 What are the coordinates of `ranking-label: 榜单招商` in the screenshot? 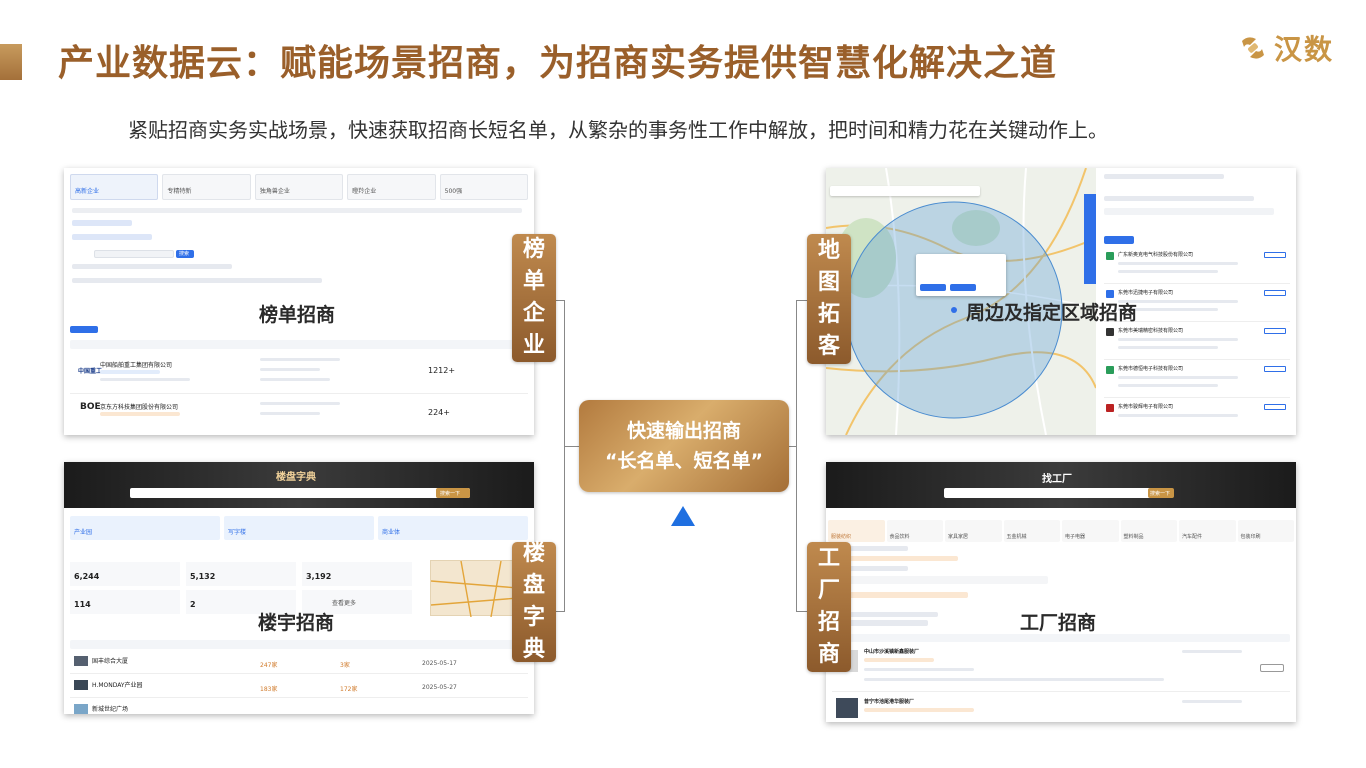 It's located at (297, 315).